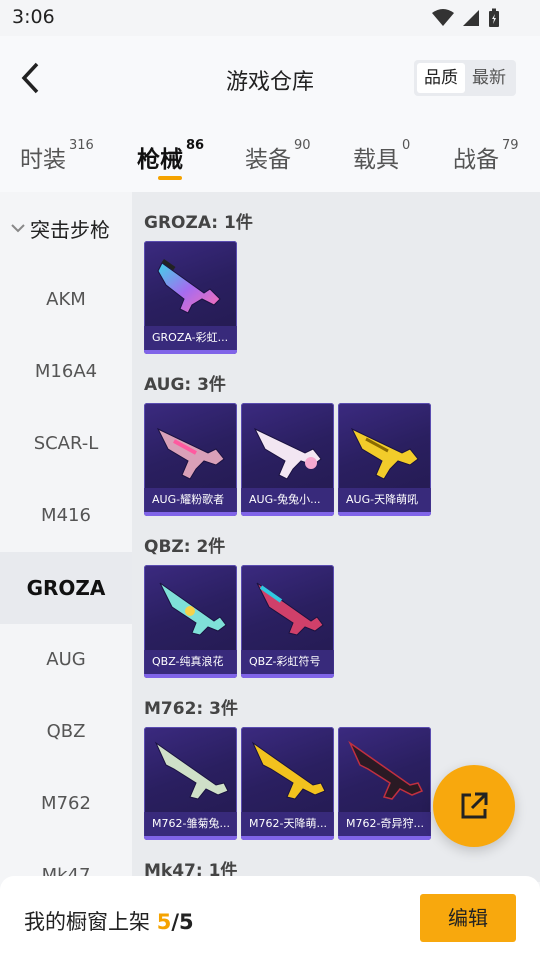 The image size is (540, 960). Describe the element at coordinates (160, 160) in the screenshot. I see `tab-label: 枪械` at that location.